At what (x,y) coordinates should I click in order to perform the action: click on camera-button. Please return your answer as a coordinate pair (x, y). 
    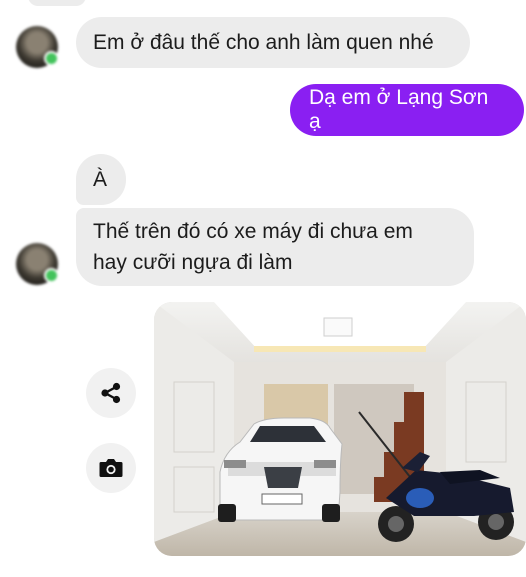
    Looking at the image, I should click on (111, 468).